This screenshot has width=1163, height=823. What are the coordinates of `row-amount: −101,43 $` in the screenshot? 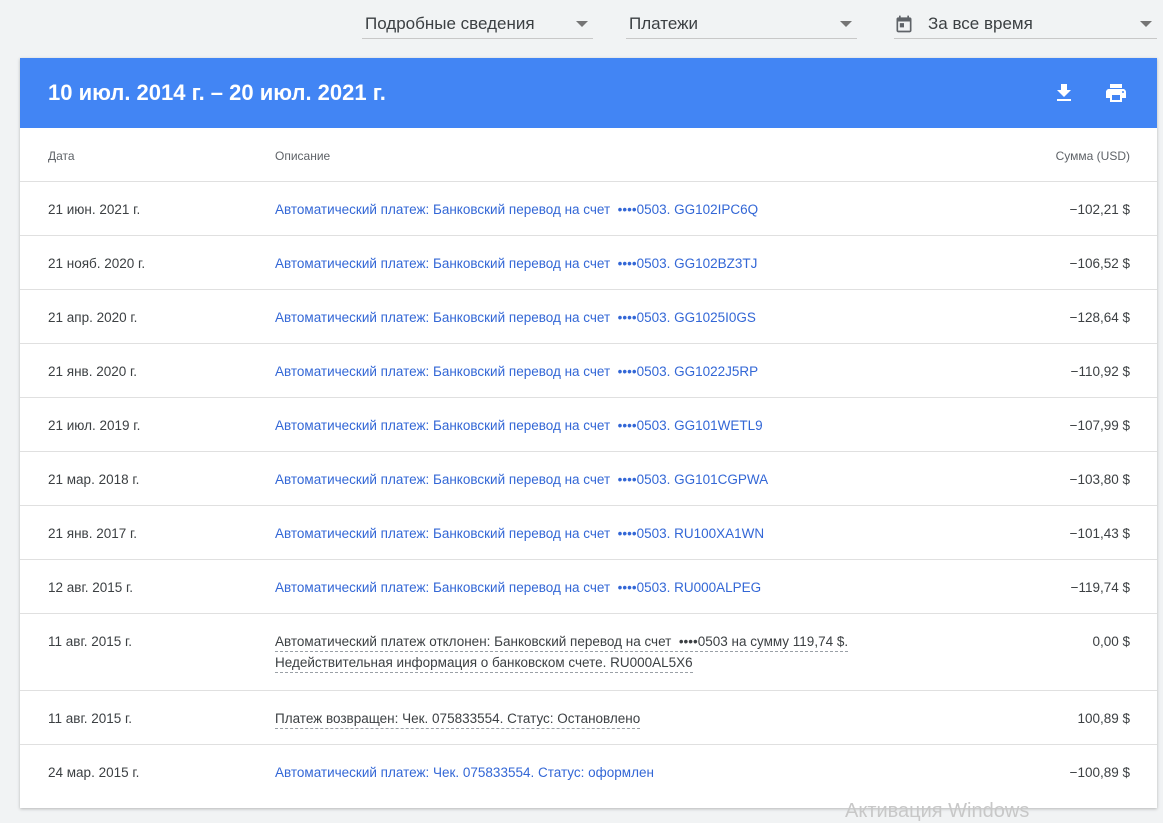 It's located at (1099, 533).